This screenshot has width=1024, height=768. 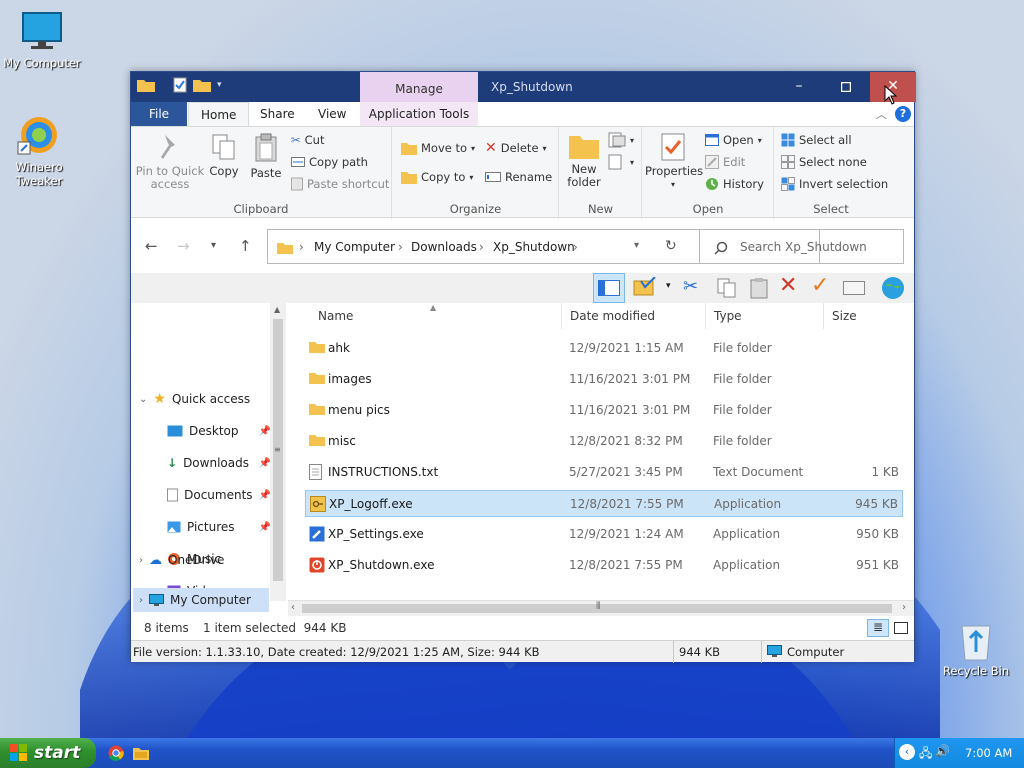 What do you see at coordinates (820, 285) in the screenshot?
I see `checkmark-icon: ✓` at bounding box center [820, 285].